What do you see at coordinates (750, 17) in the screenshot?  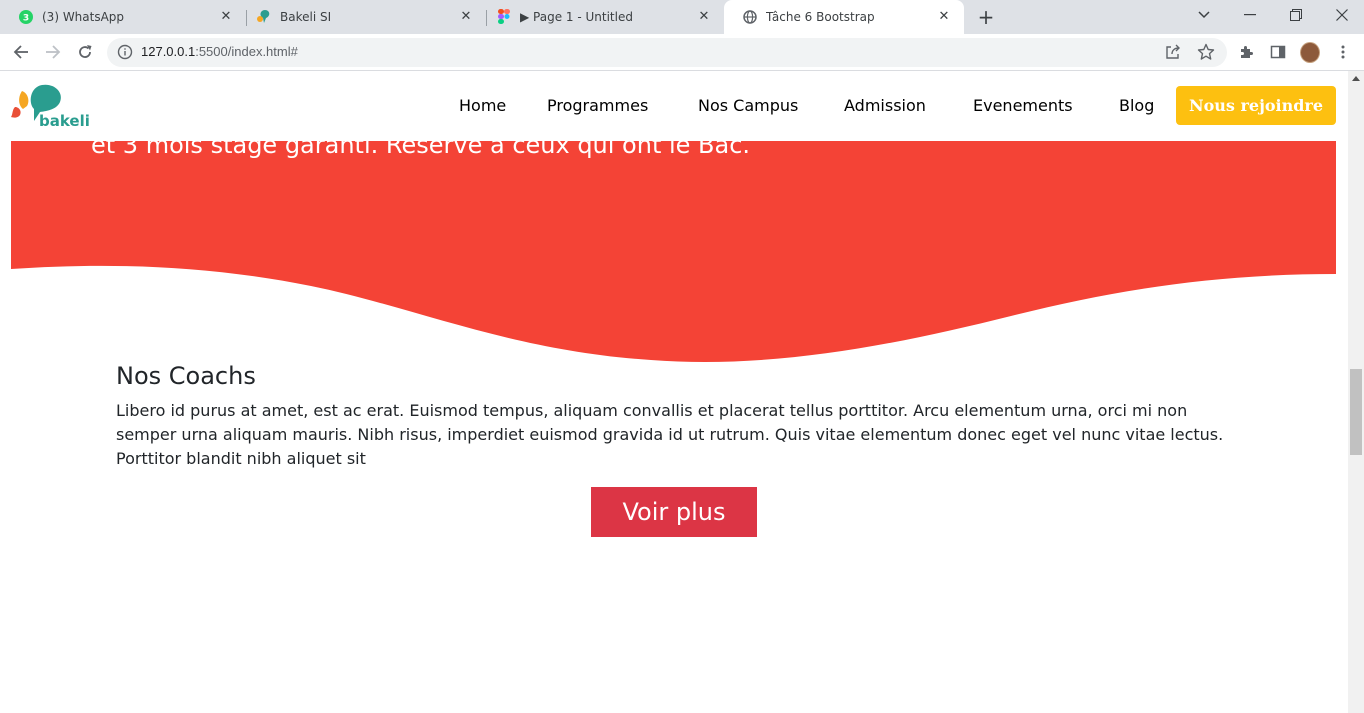 I see `globe-icon` at bounding box center [750, 17].